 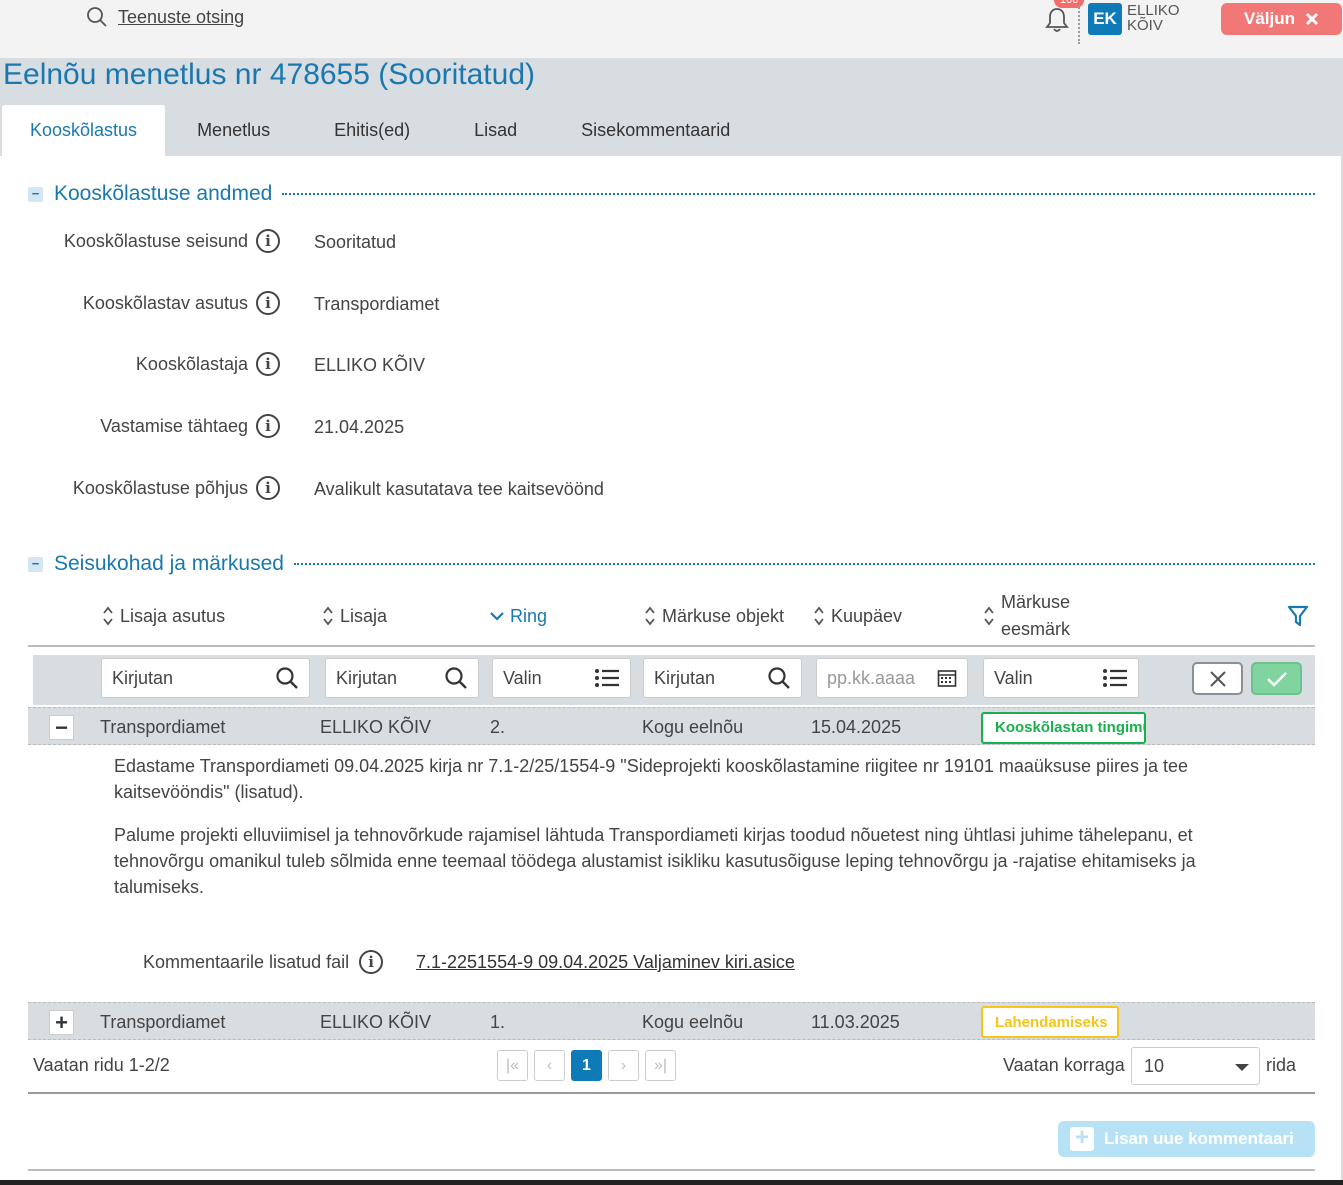 I want to click on row-collapse-button: −, so click(x=61, y=727).